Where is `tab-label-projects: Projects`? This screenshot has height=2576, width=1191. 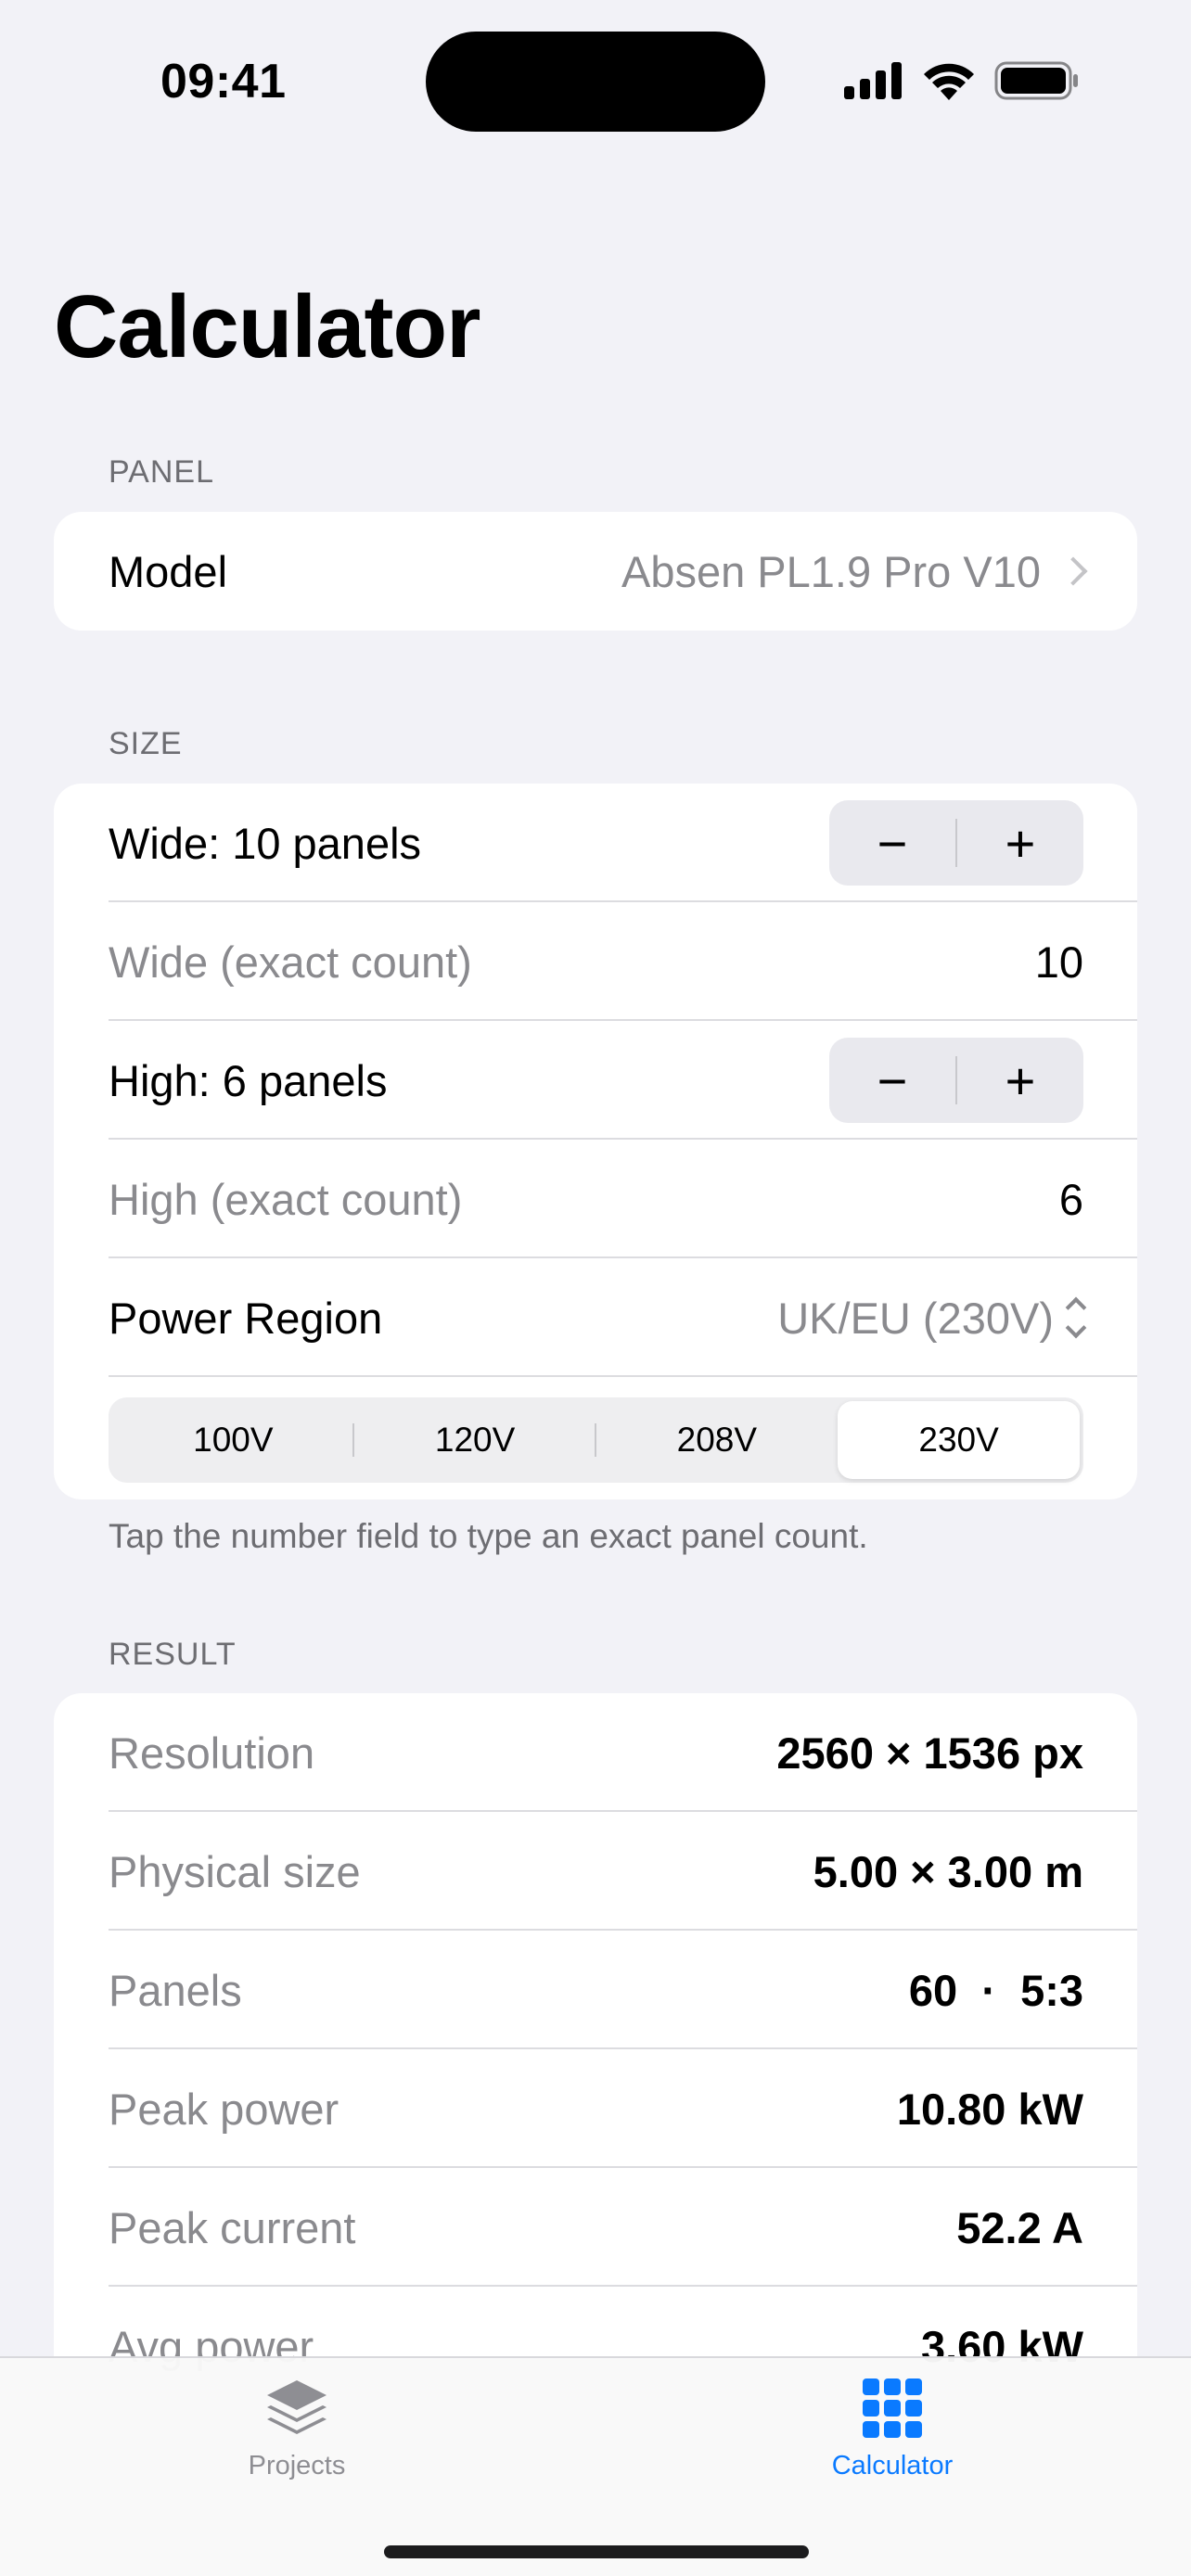
tab-label-projects: Projects is located at coordinates (297, 2465).